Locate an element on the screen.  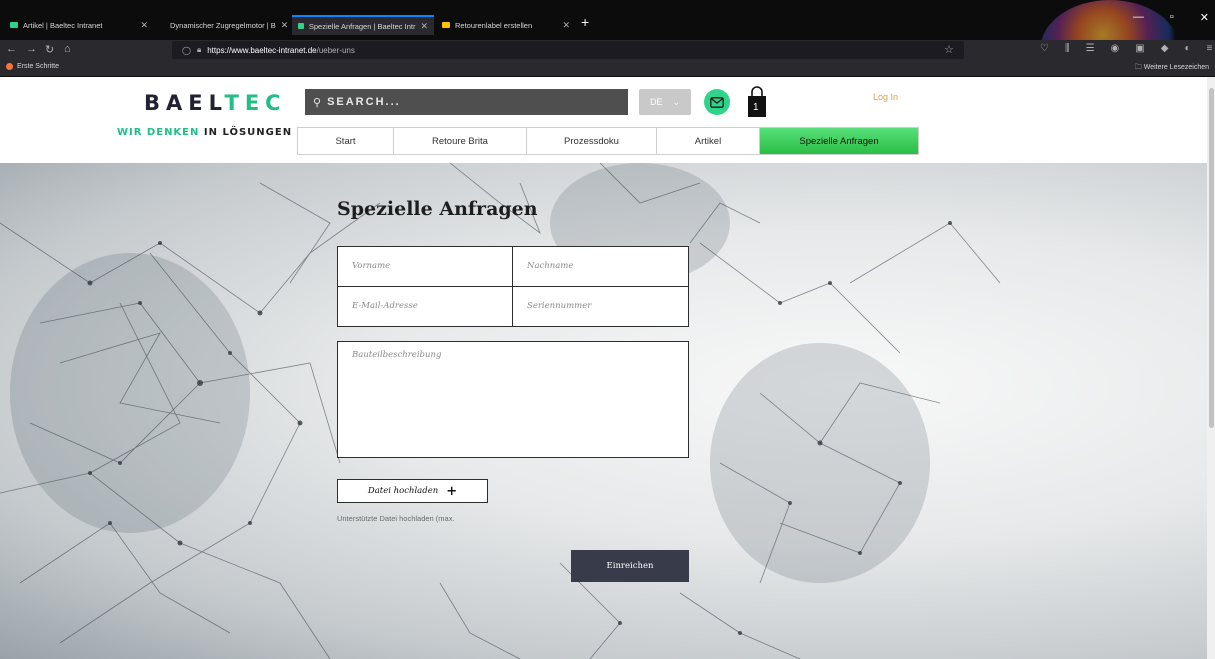
url-path: /ueber-uns is located at coordinates (335, 50).